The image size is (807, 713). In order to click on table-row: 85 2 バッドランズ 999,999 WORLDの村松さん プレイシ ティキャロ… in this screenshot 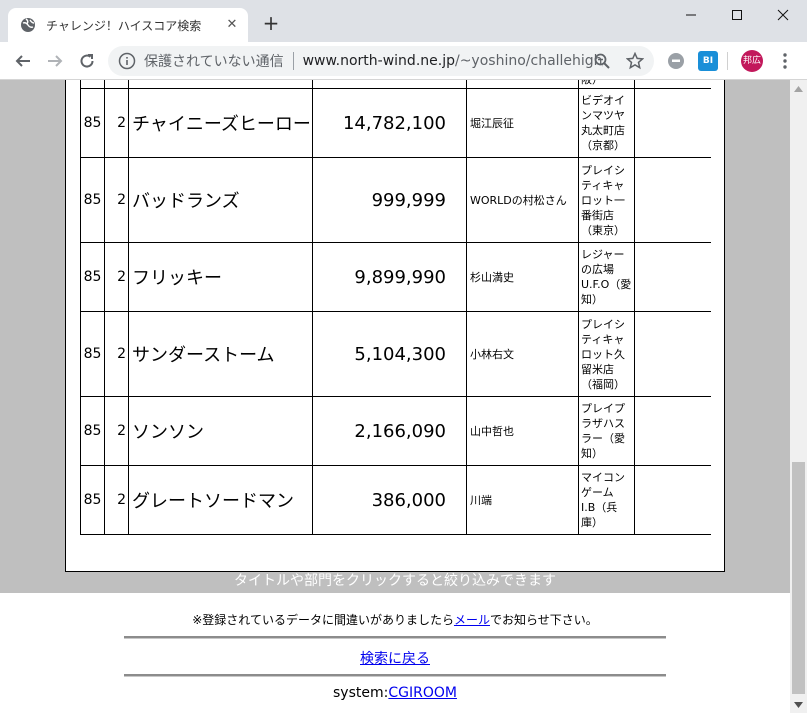, I will do `click(395, 200)`.